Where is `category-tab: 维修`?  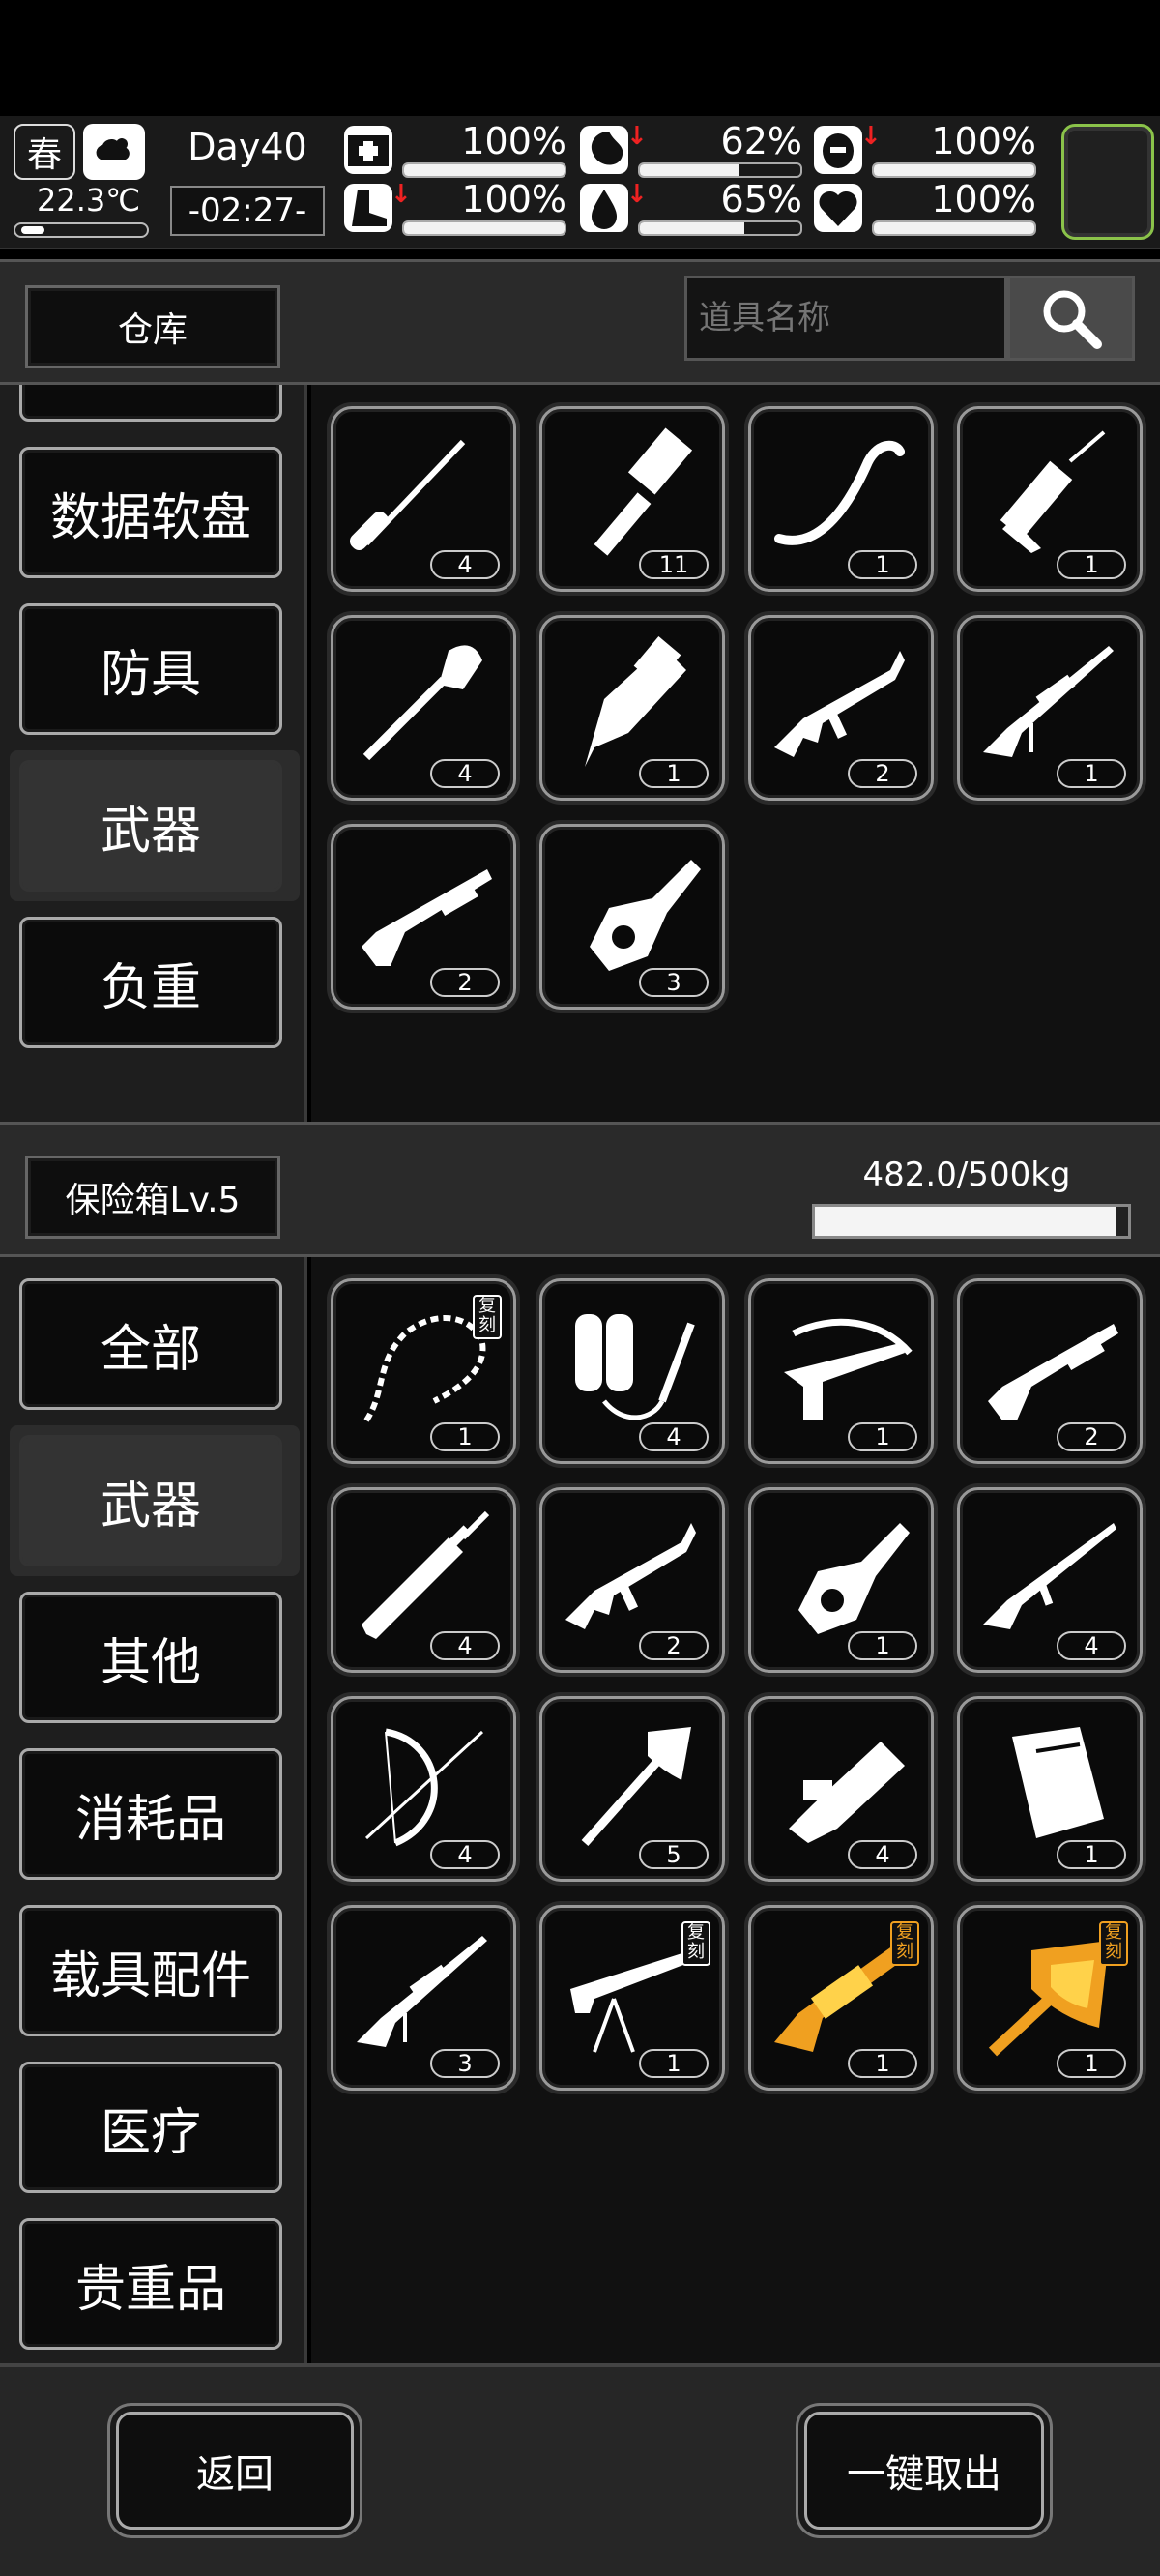 category-tab: 维修 is located at coordinates (151, 403).